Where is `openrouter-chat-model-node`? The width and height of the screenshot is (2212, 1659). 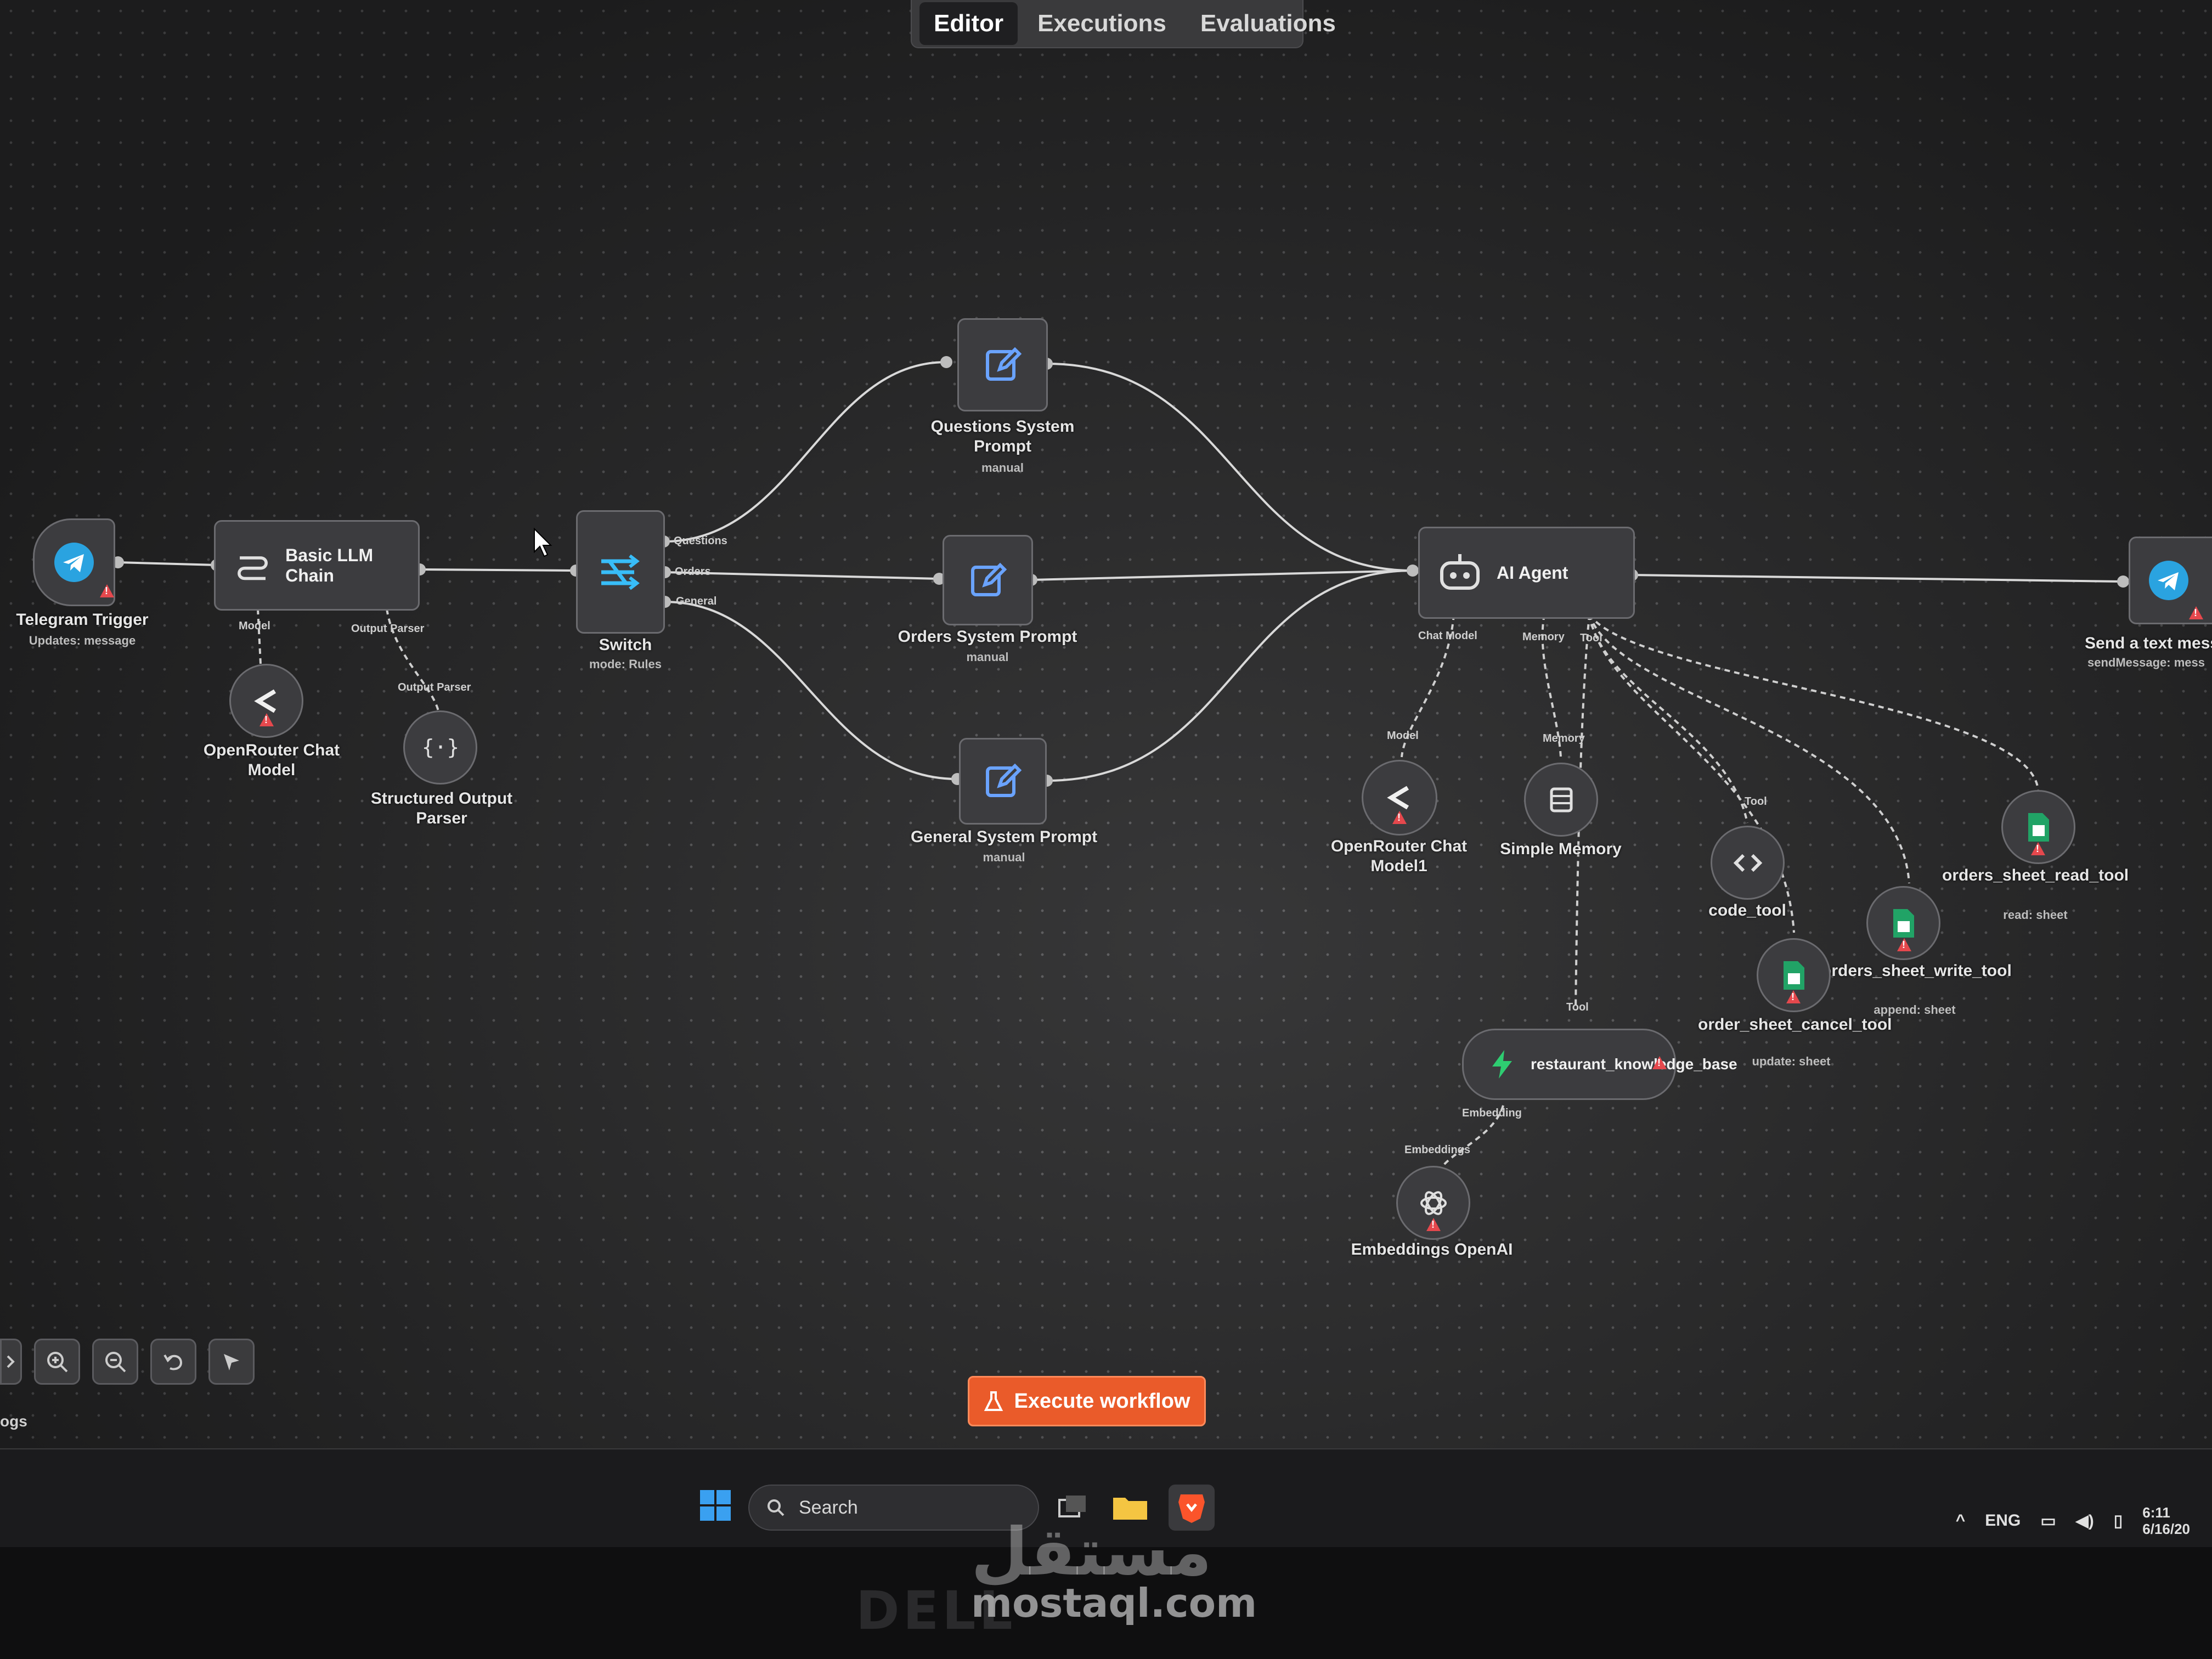
openrouter-chat-model-node is located at coordinates (266, 701).